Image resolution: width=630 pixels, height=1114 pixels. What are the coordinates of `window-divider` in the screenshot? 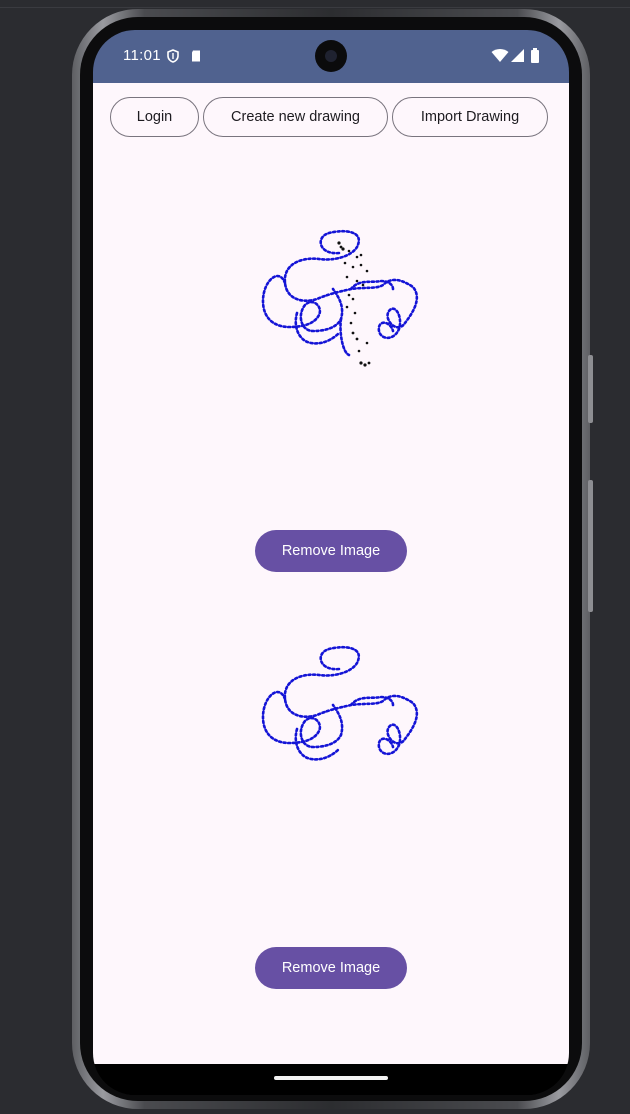 It's located at (315, 7).